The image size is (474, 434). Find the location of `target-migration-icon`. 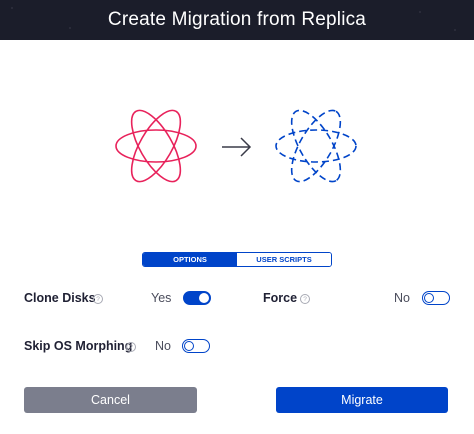

target-migration-icon is located at coordinates (316, 146).